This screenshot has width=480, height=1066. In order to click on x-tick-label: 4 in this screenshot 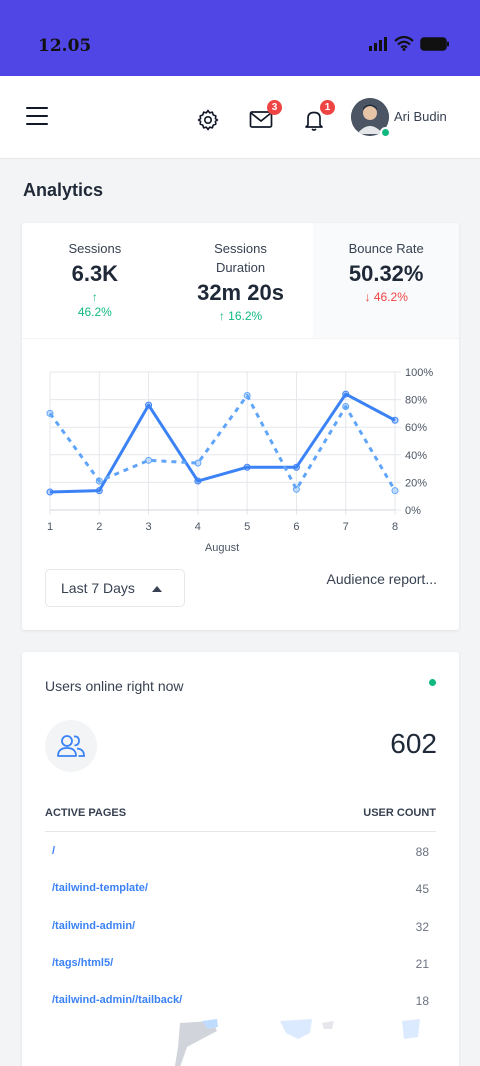, I will do `click(198, 527)`.